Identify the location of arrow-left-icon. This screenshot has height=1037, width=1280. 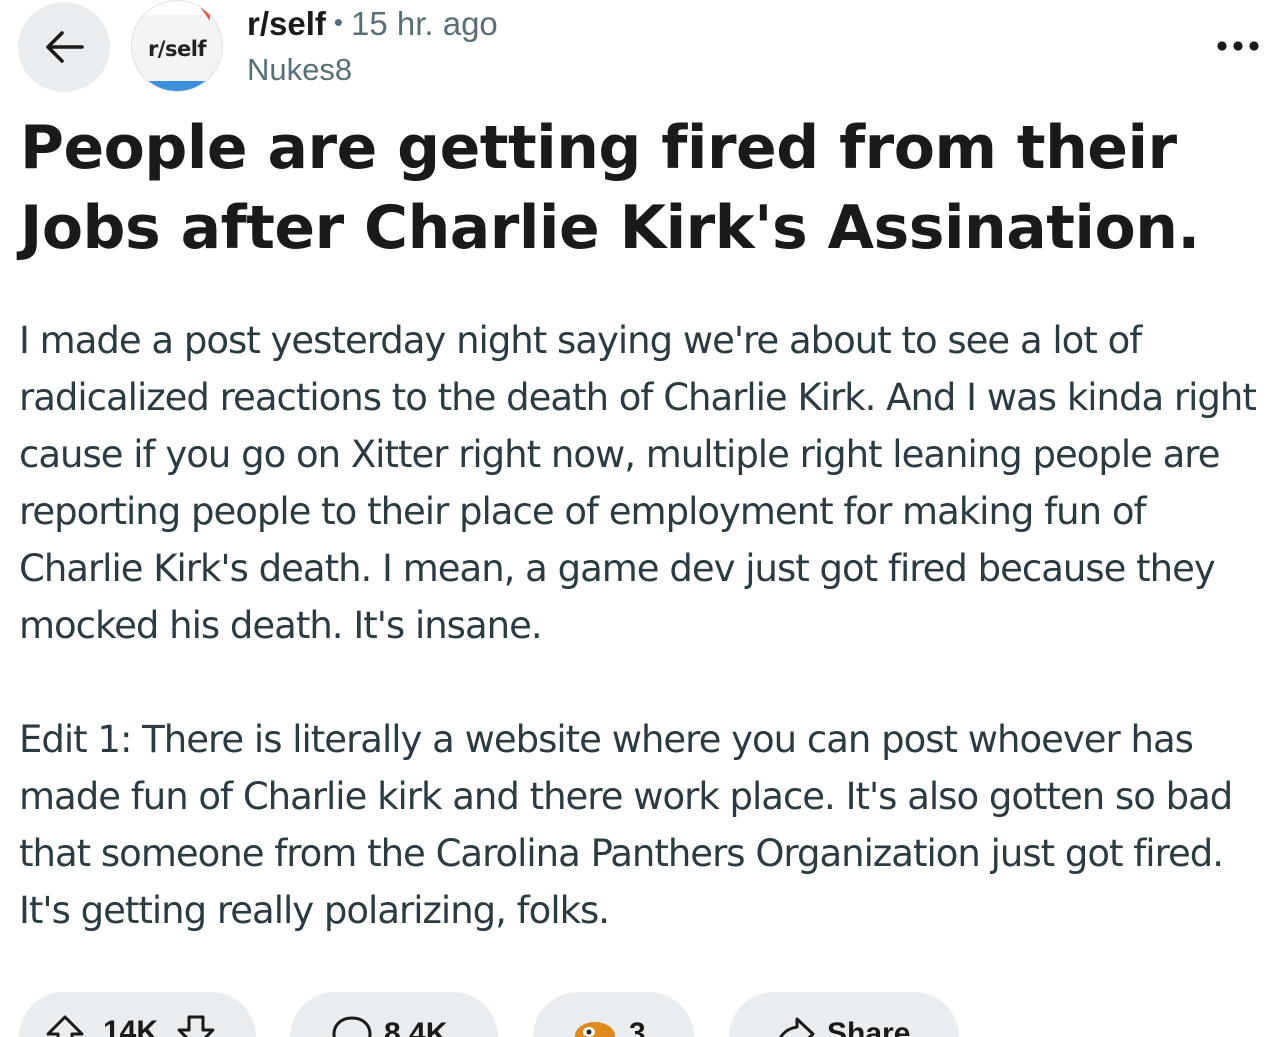
(65, 47).